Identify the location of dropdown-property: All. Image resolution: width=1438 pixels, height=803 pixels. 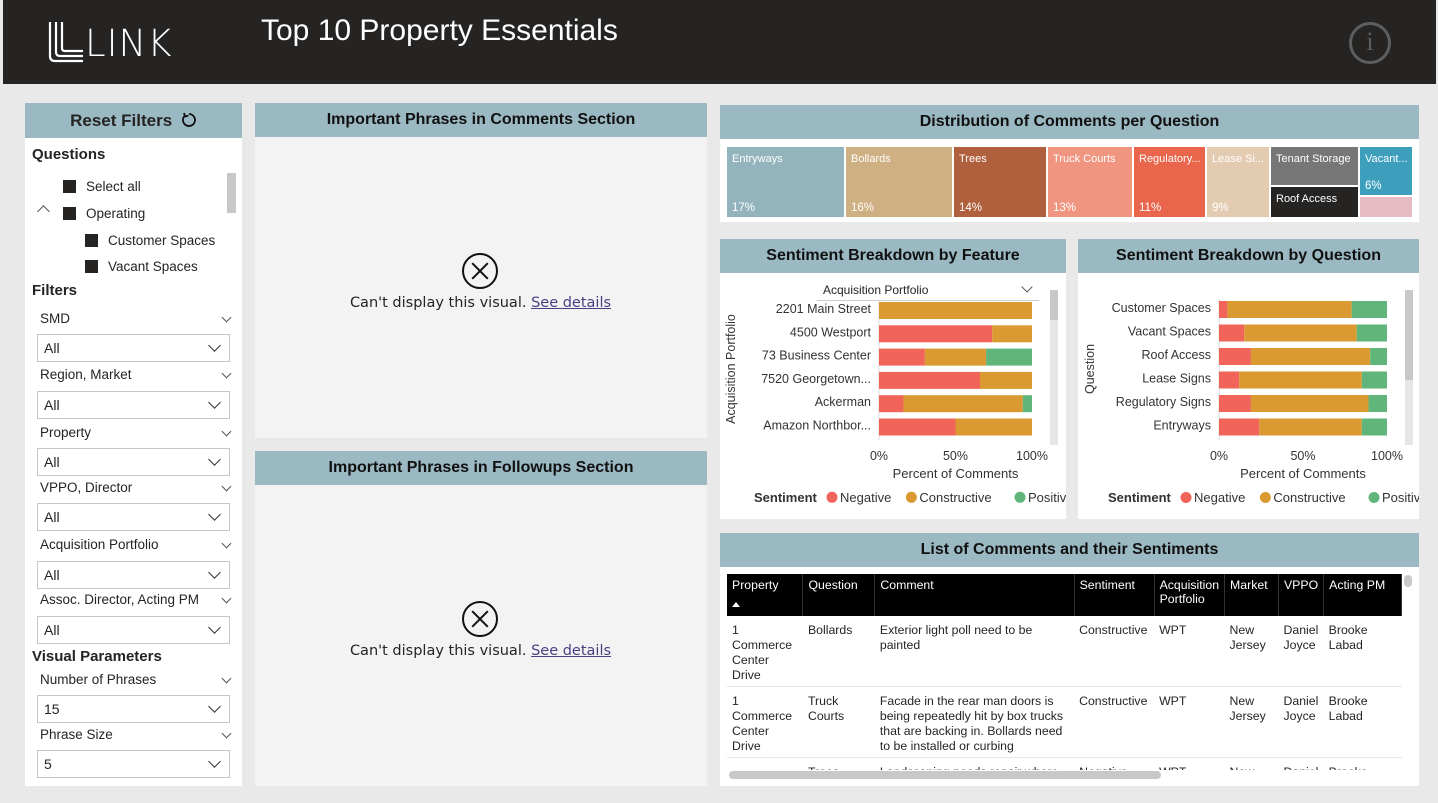
(133, 462).